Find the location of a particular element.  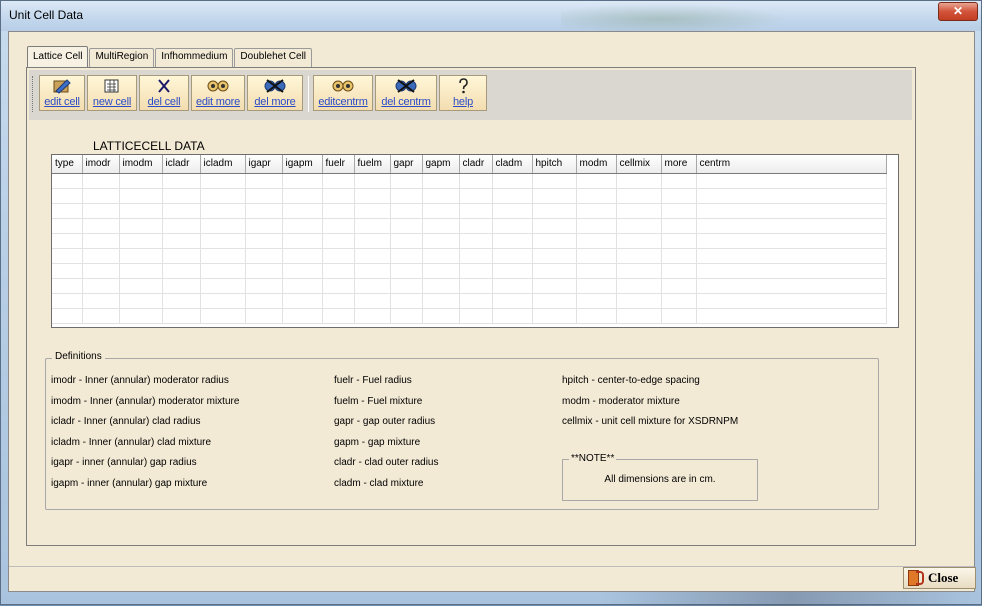

del-centrm-button: del centrm is located at coordinates (406, 93).